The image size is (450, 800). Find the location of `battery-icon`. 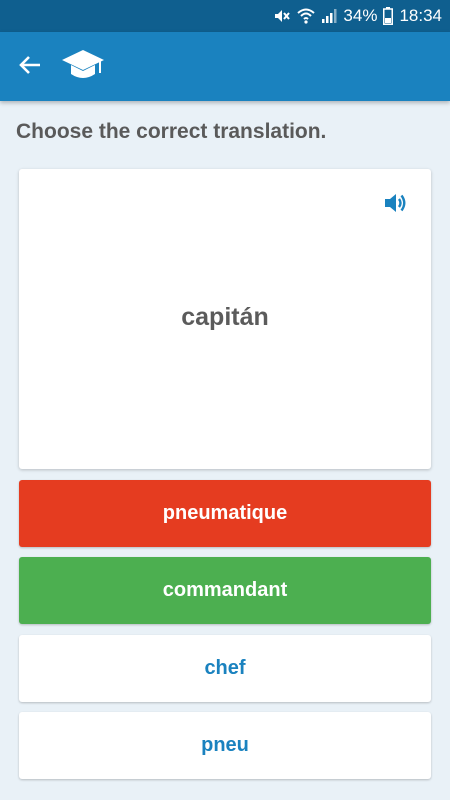

battery-icon is located at coordinates (388, 16).